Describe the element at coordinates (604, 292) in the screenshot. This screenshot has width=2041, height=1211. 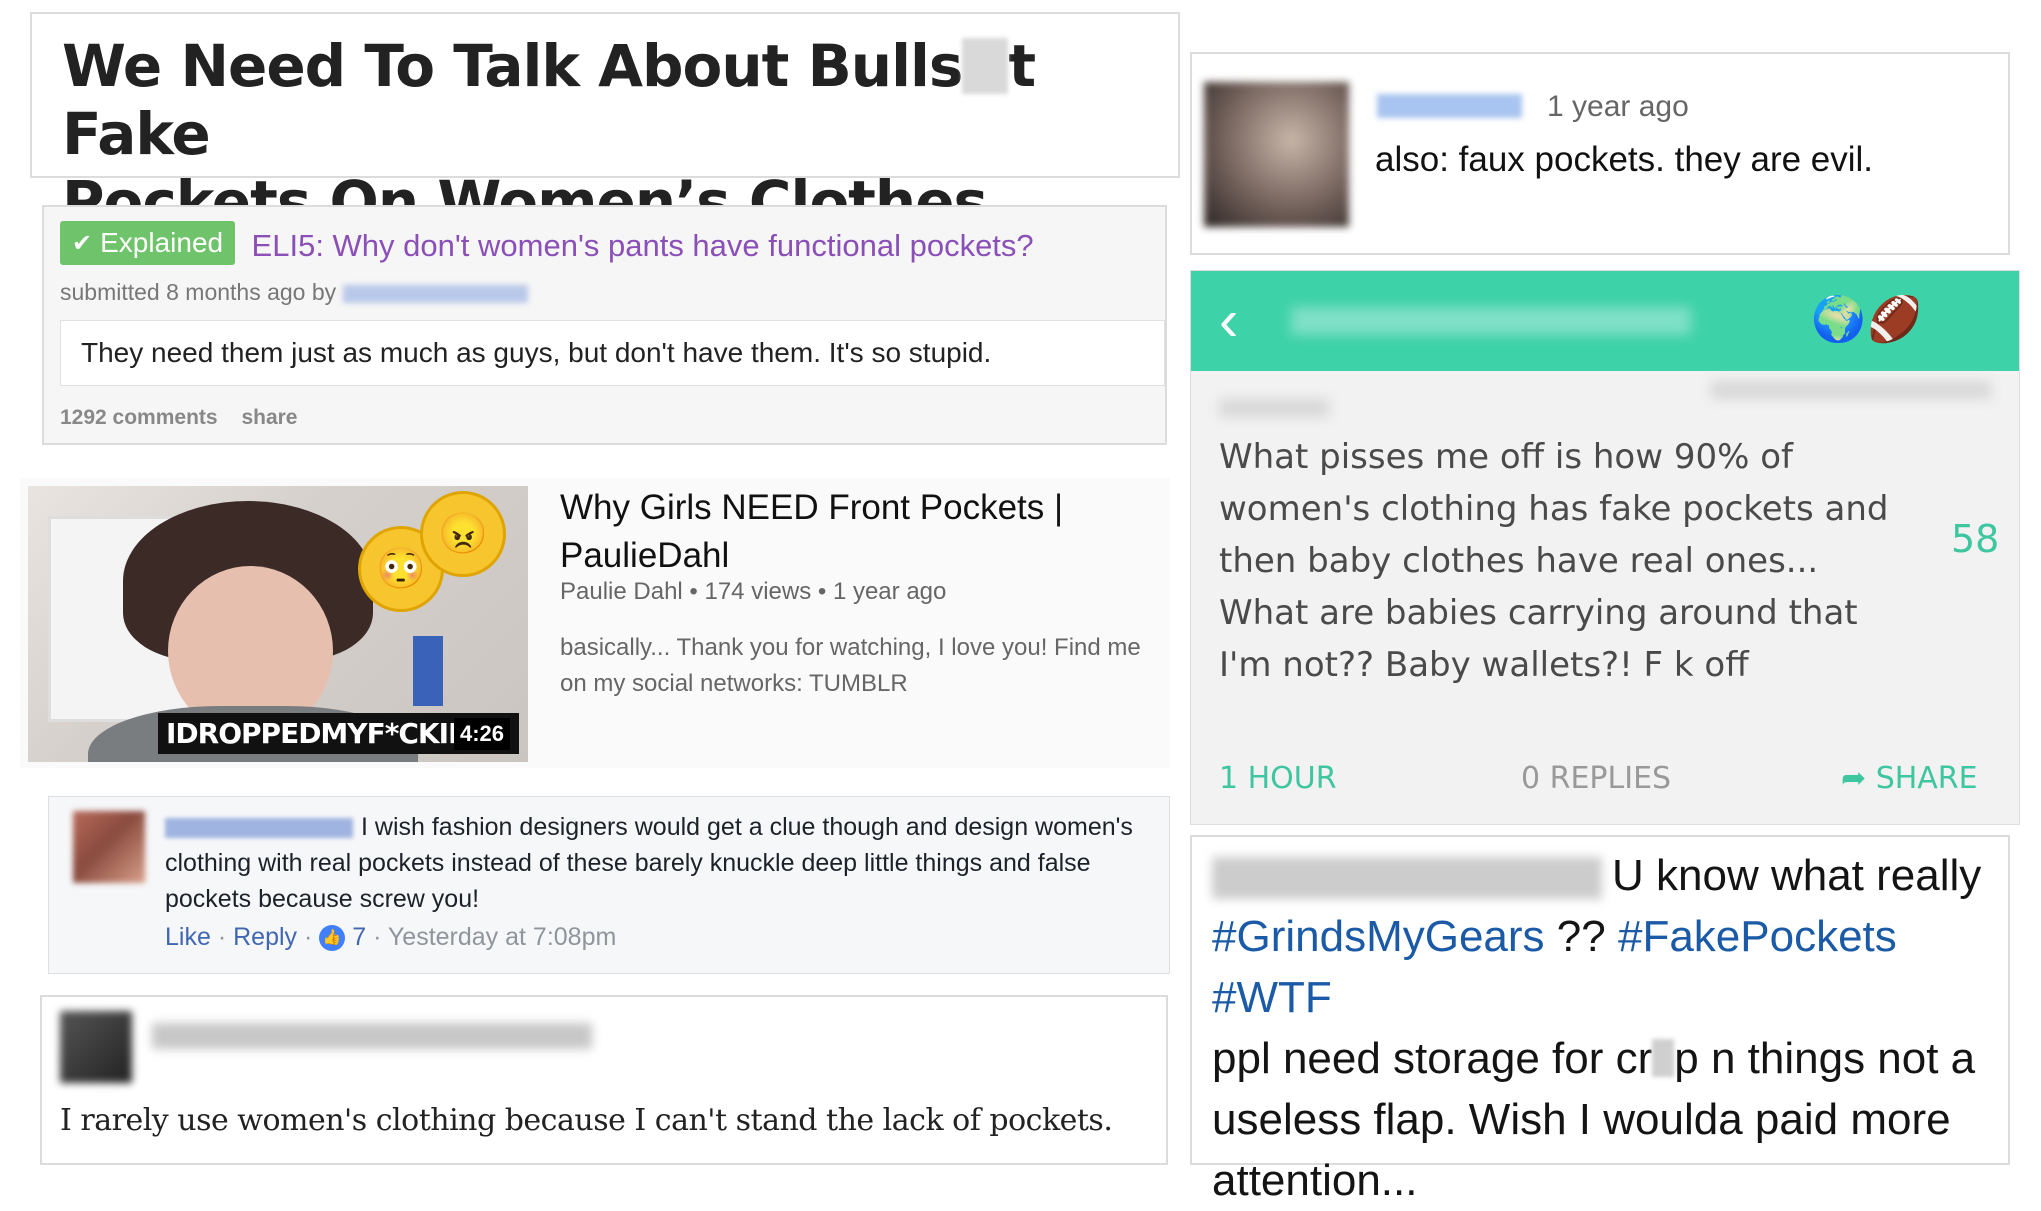
I see `reddit-submitted-line: submitted 8 months ago by` at that location.